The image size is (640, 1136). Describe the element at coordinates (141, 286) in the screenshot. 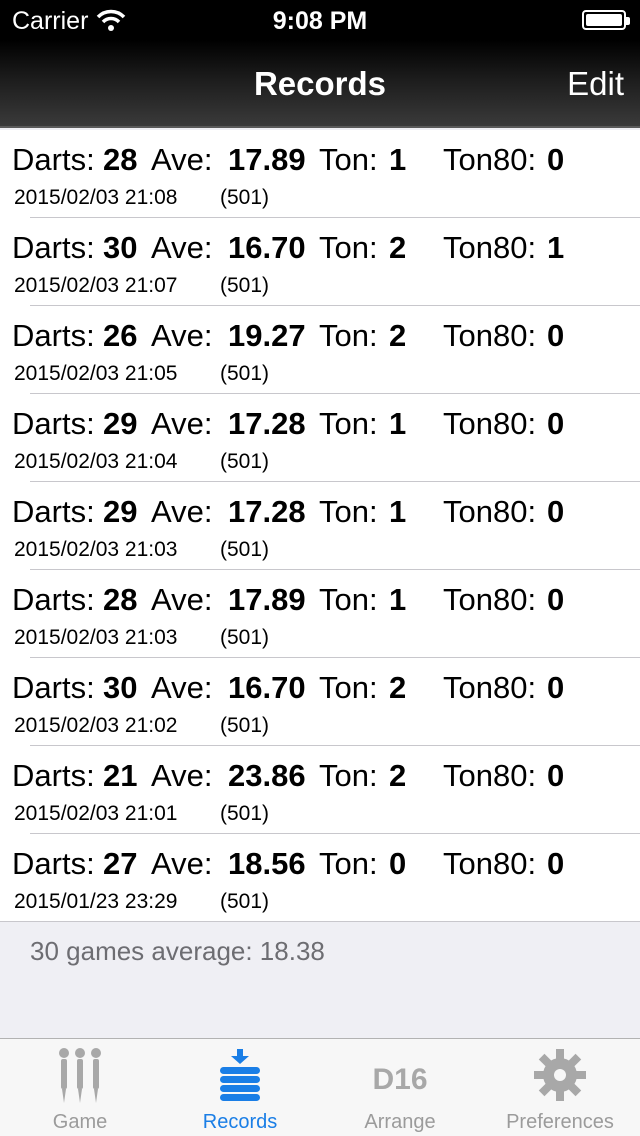

I see `record-meta: 2015/02/03 21:07 (501)` at that location.